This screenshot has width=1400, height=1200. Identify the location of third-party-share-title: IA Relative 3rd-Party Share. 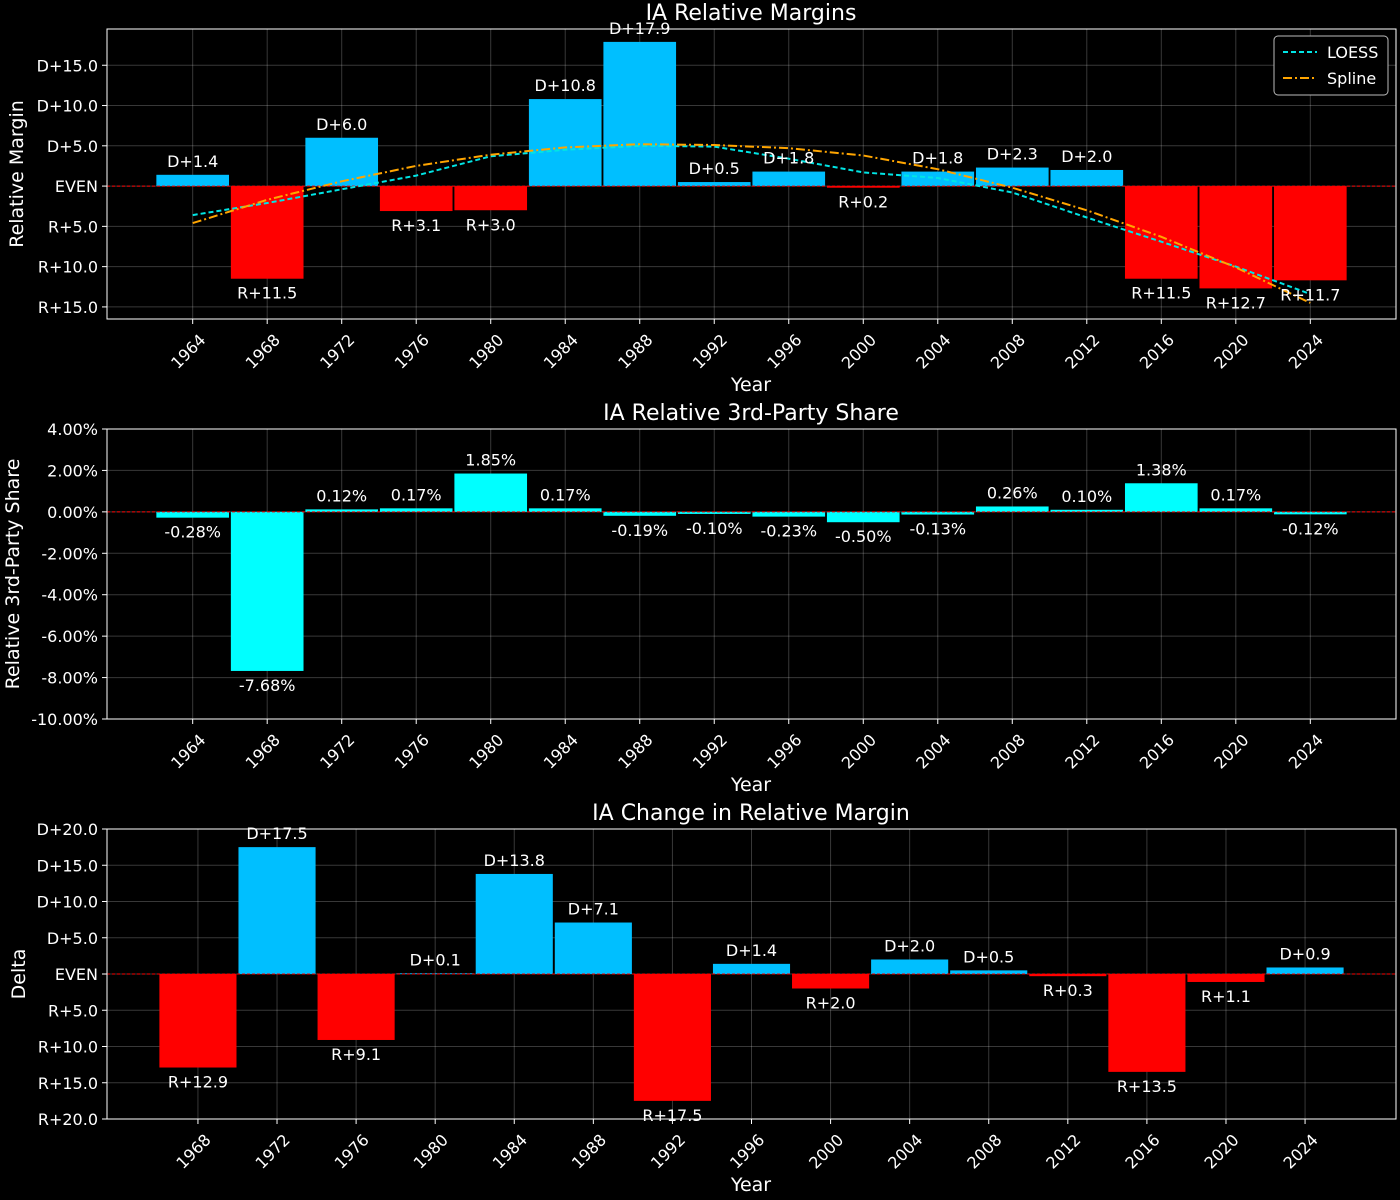
(751, 413).